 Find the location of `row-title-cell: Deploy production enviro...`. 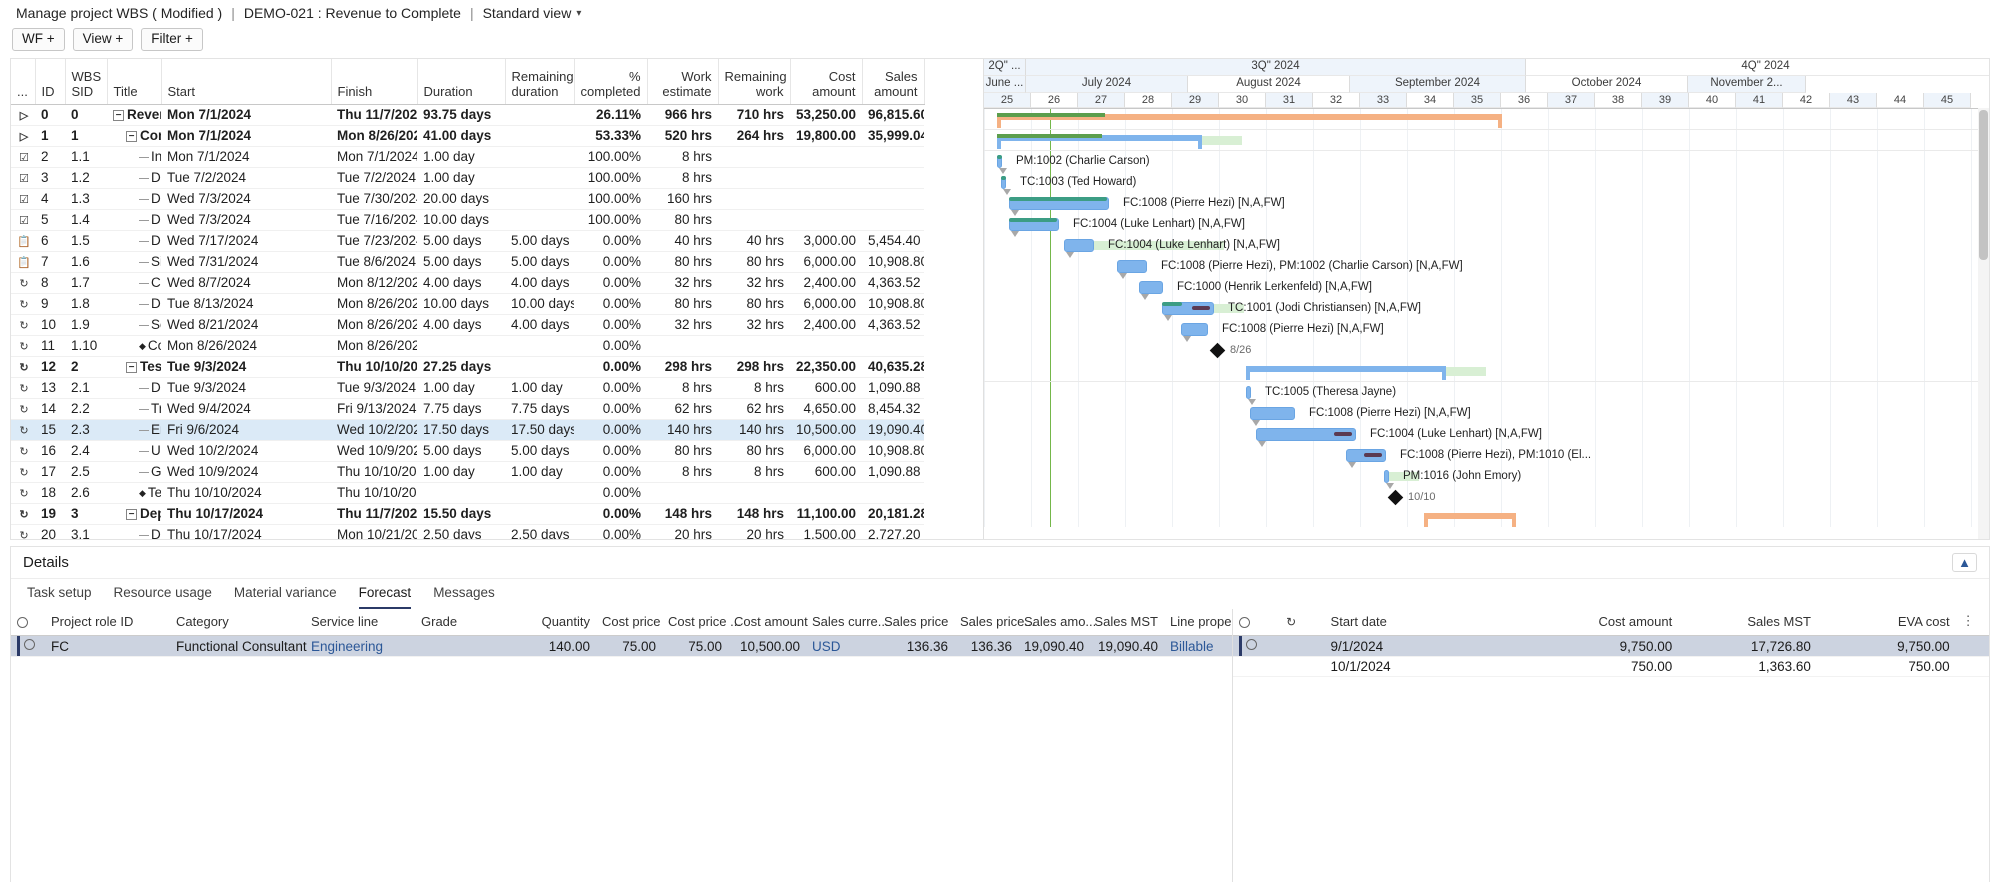

row-title-cell: Deploy production enviro... is located at coordinates (134, 531).